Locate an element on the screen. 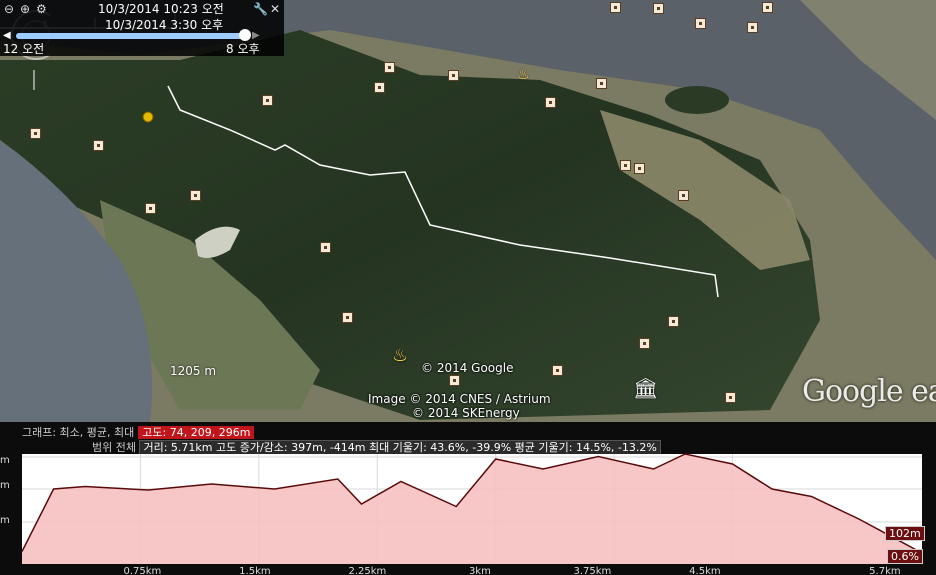 The width and height of the screenshot is (936, 575). end-elevation-badge: 102m is located at coordinates (905, 533).